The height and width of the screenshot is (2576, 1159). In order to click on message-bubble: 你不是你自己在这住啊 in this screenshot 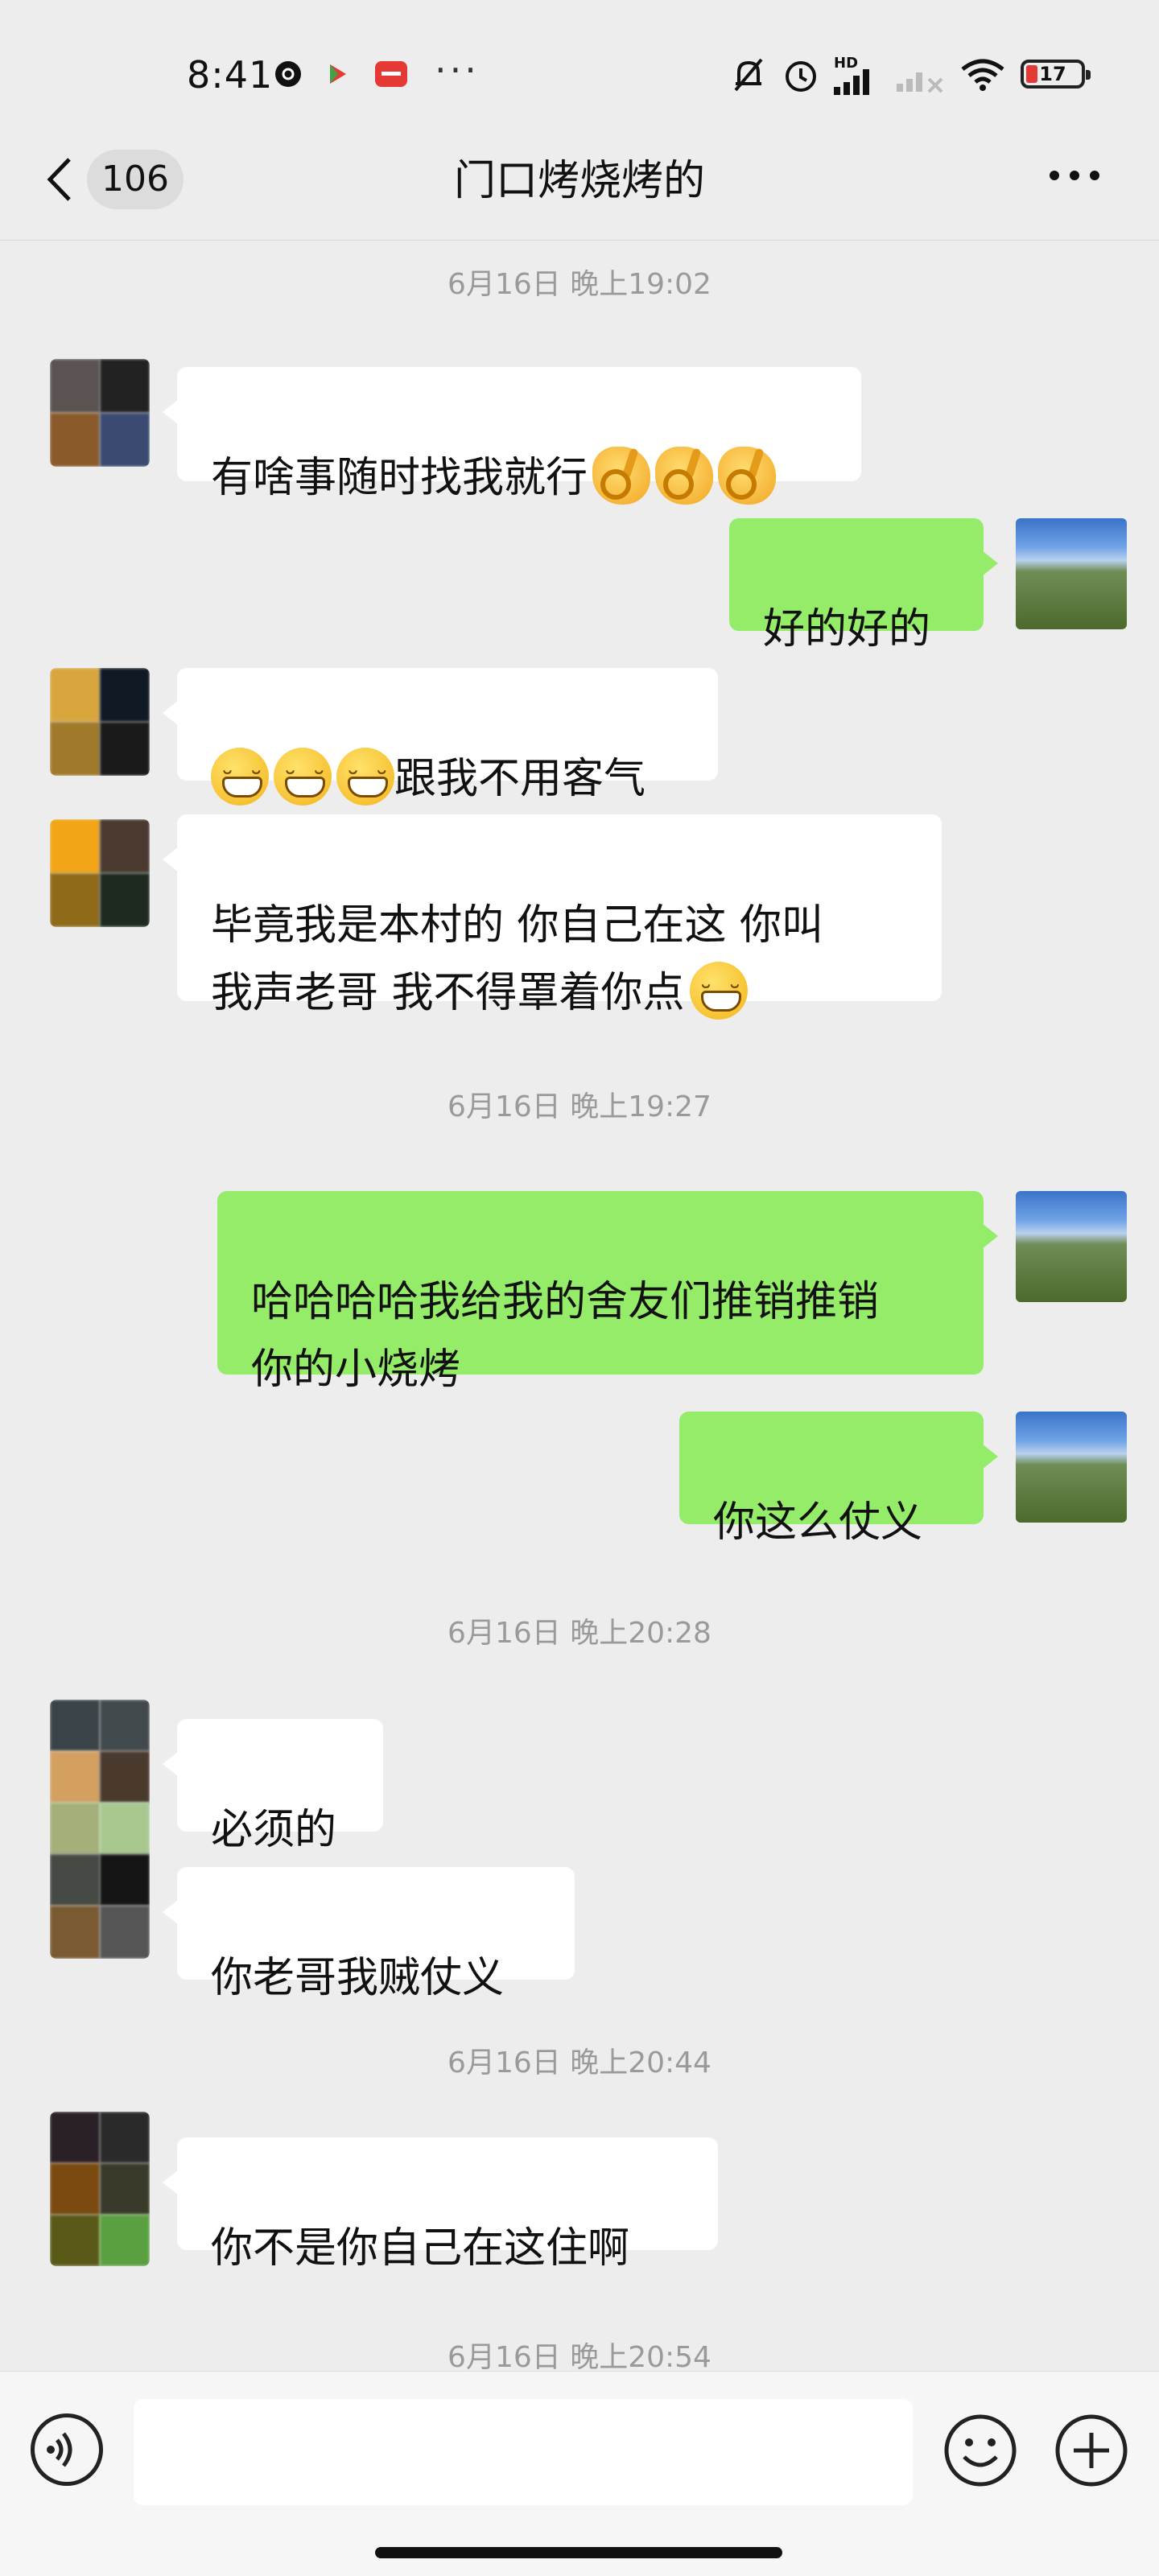, I will do `click(440, 2205)`.